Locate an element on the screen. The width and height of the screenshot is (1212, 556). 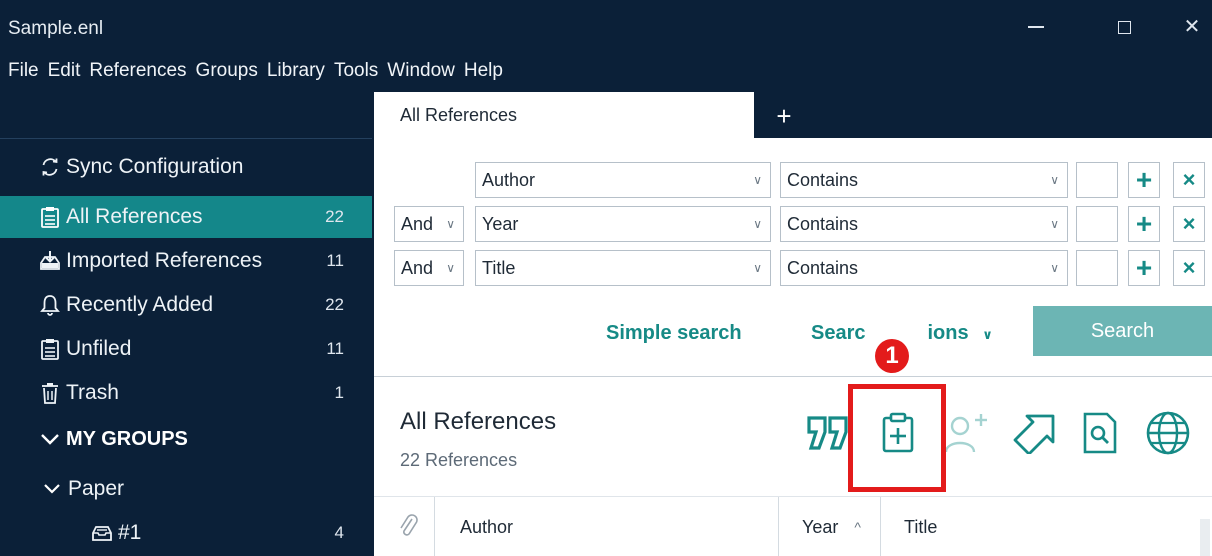
menu-help: Help is located at coordinates (483, 71).